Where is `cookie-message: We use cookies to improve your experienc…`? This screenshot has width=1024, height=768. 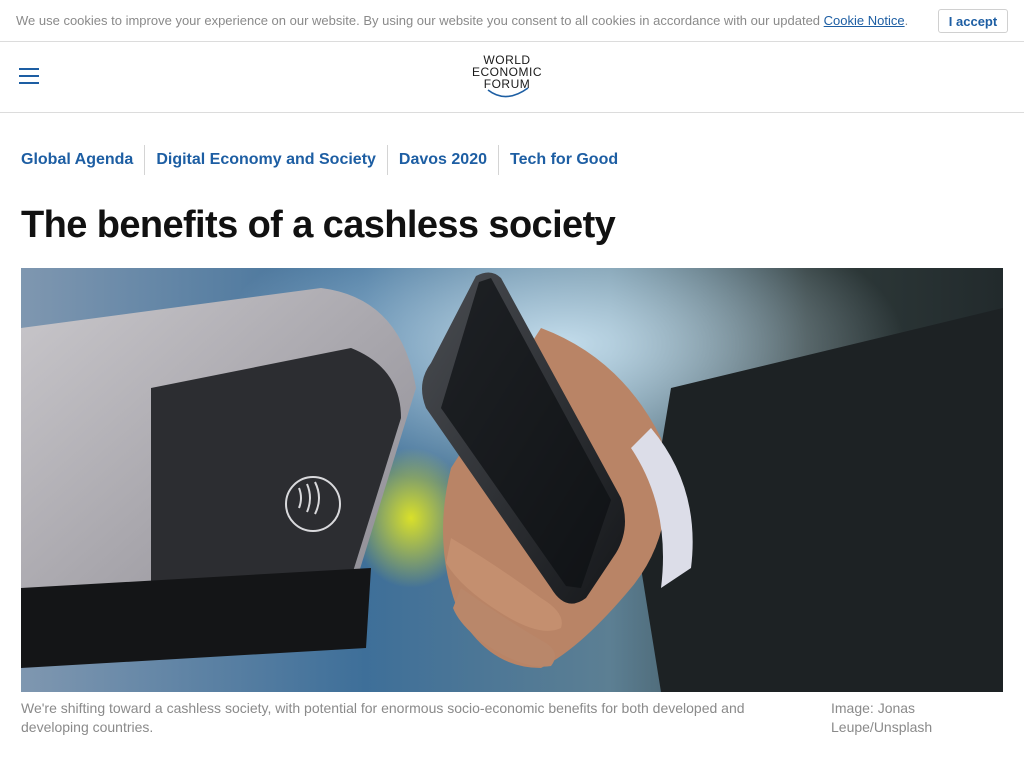
cookie-message: We use cookies to improve your experienc… is located at coordinates (462, 20).